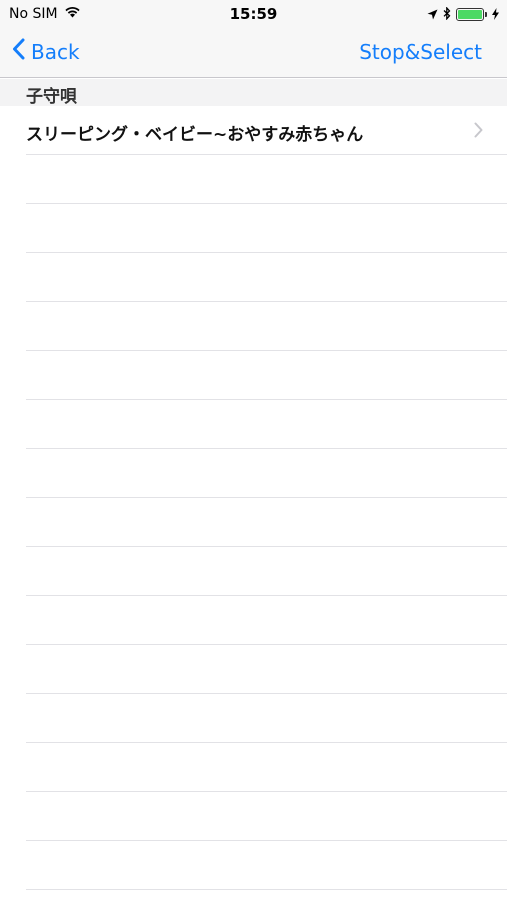 The height and width of the screenshot is (900, 507). I want to click on battery-fill, so click(470, 14).